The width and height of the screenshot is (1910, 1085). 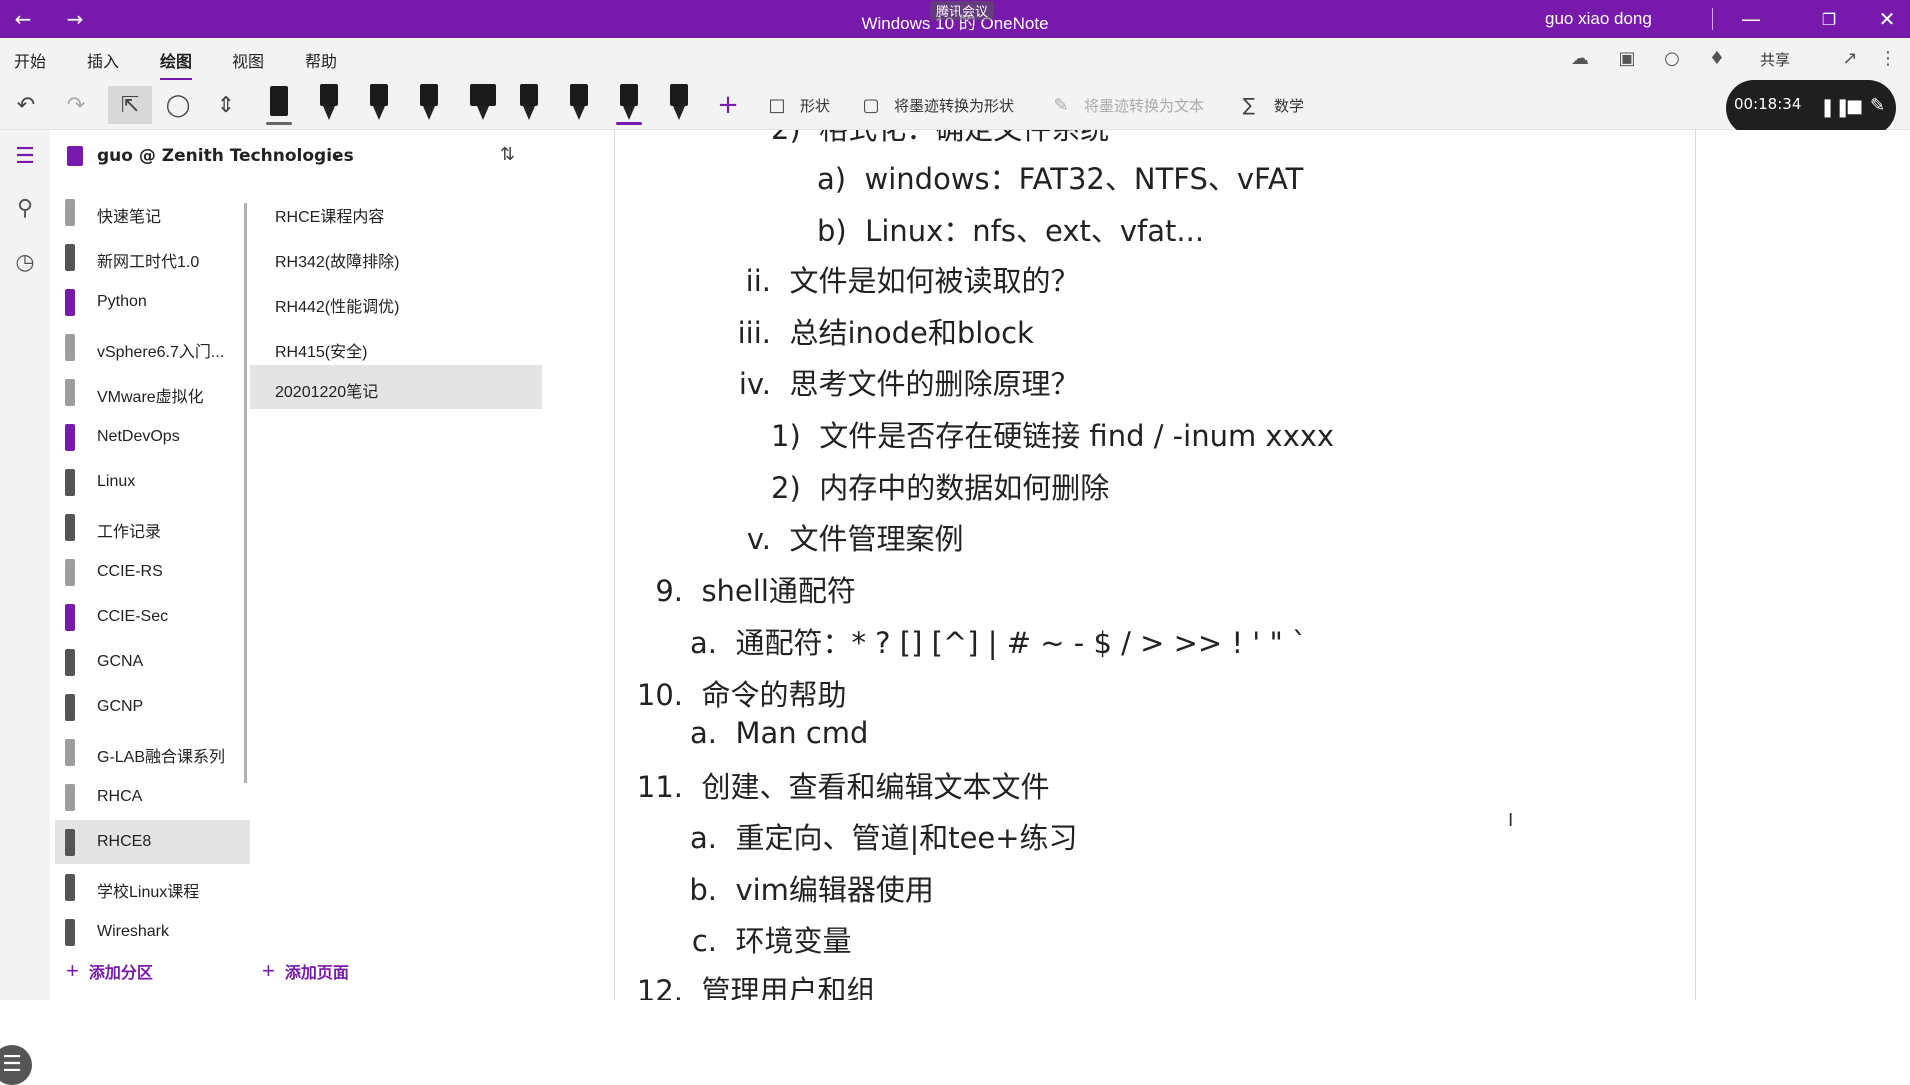 I want to click on section-item: RHCA, so click(x=152, y=797).